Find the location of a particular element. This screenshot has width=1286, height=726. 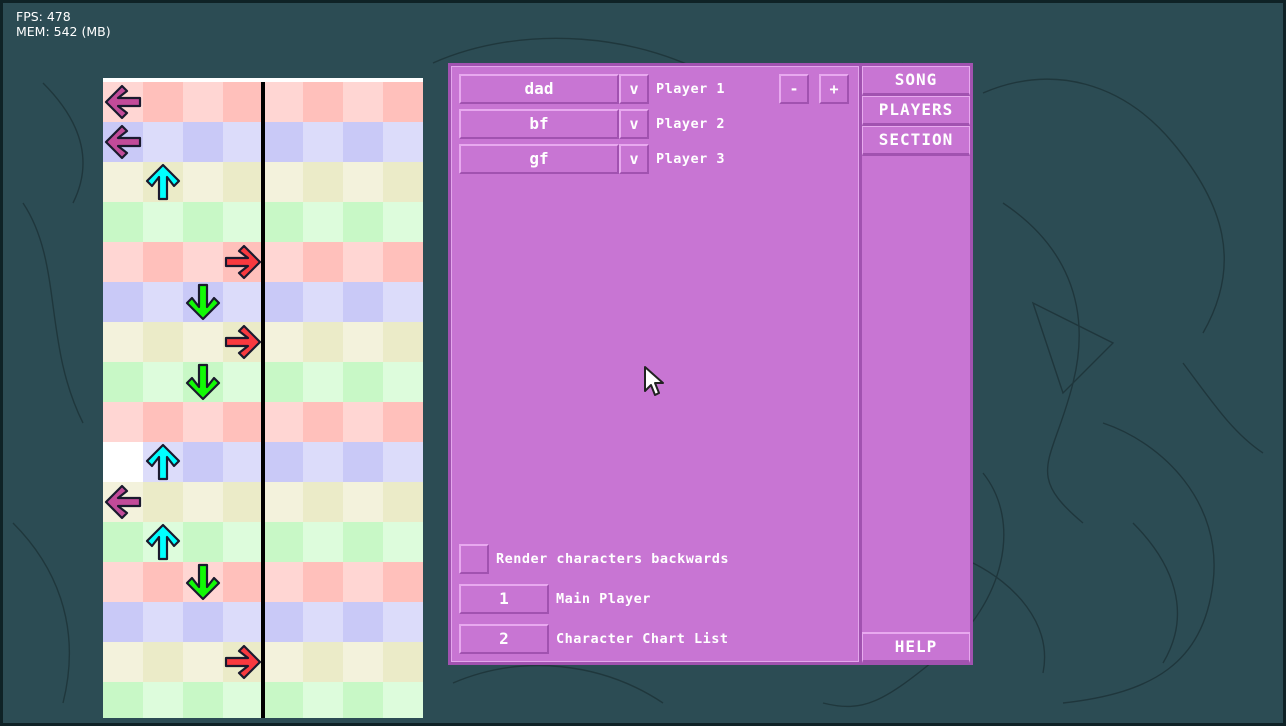

help-button: HELP is located at coordinates (916, 647).